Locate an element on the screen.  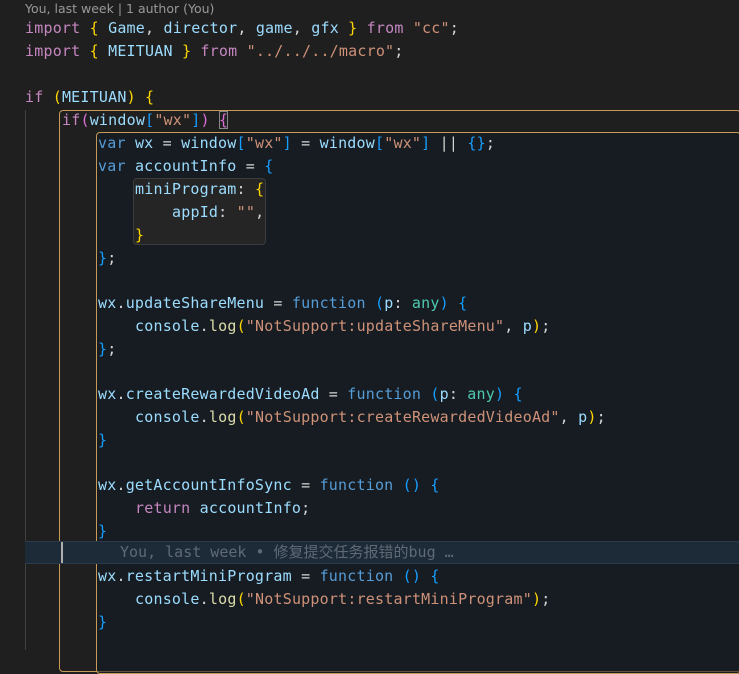
code-line-13: wx.updateShareMenu = function (p: any) { is located at coordinates (282, 303).